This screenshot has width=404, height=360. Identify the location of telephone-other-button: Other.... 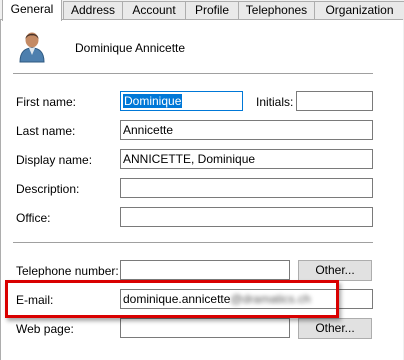
(335, 270).